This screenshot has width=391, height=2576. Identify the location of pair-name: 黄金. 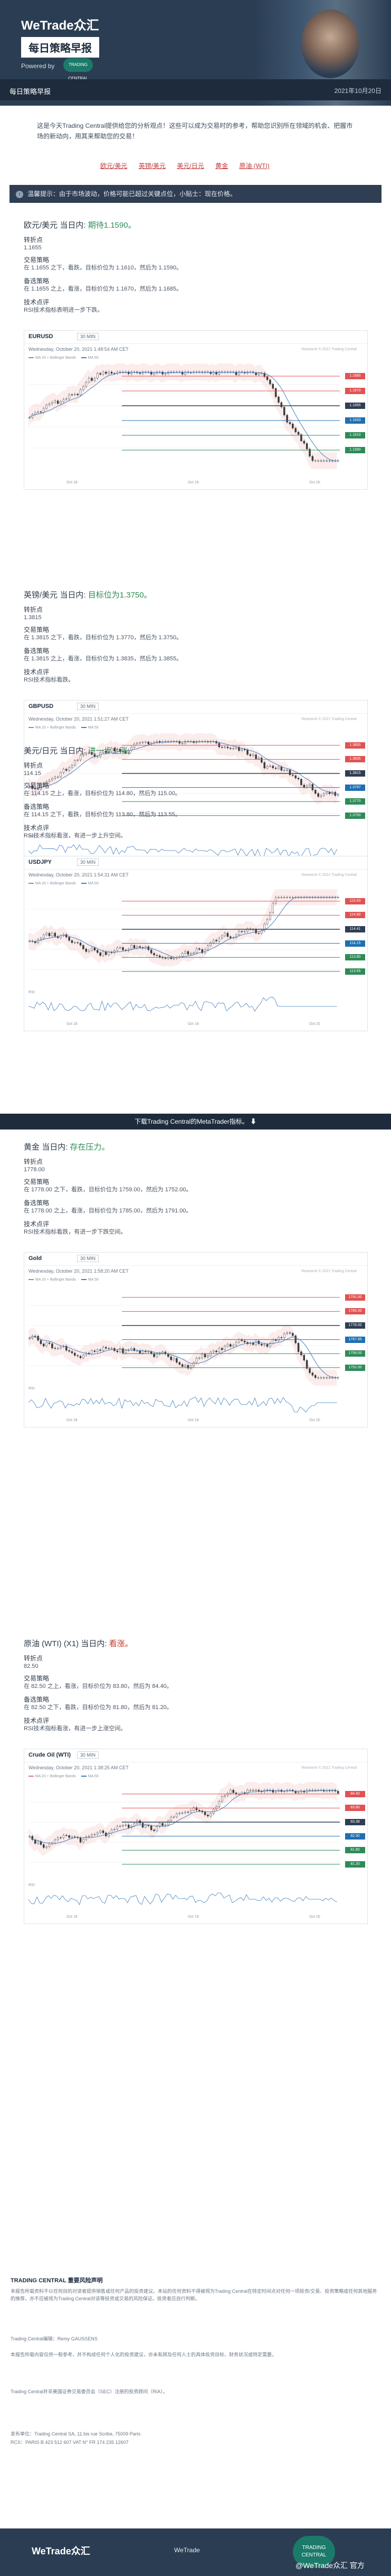
(32, 1147).